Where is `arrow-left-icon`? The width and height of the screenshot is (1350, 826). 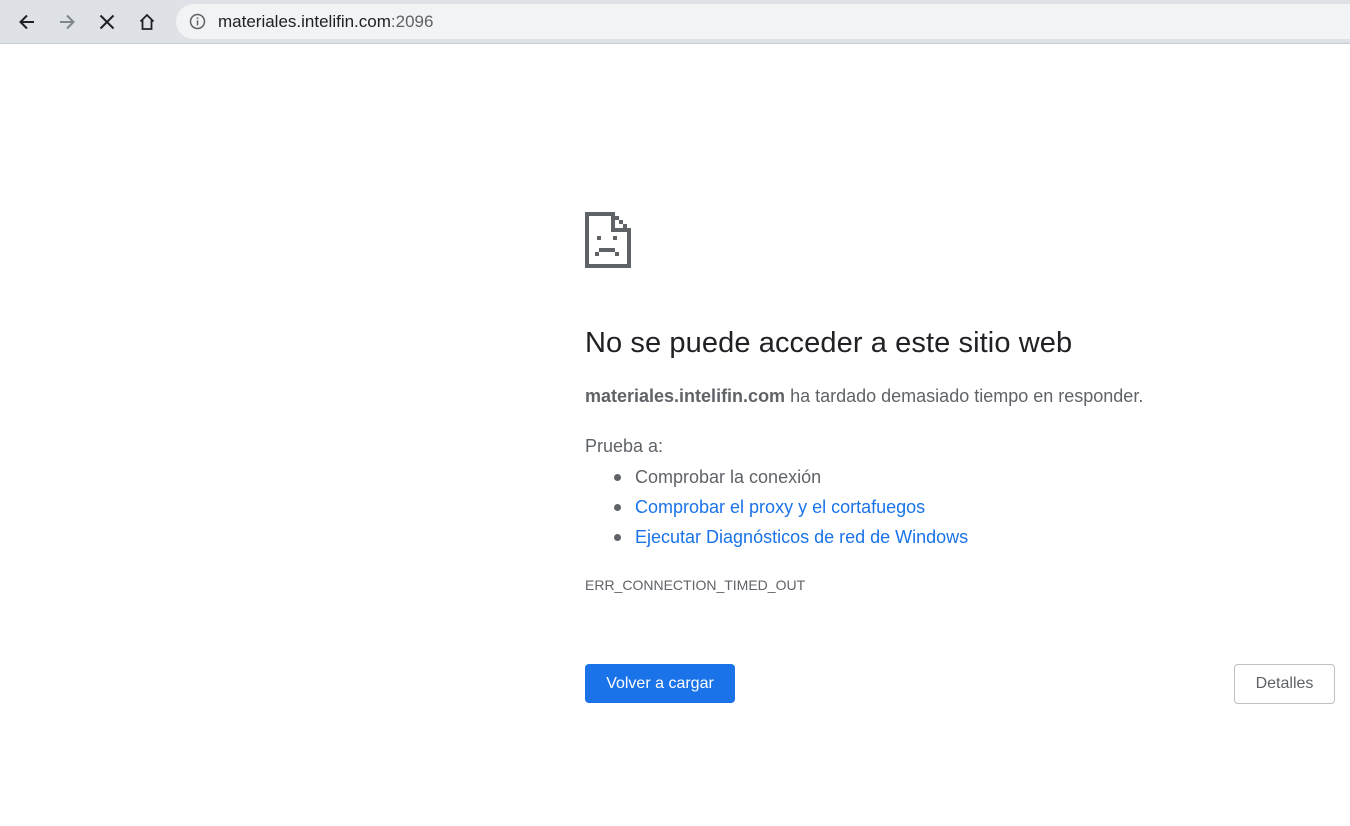
arrow-left-icon is located at coordinates (26, 22).